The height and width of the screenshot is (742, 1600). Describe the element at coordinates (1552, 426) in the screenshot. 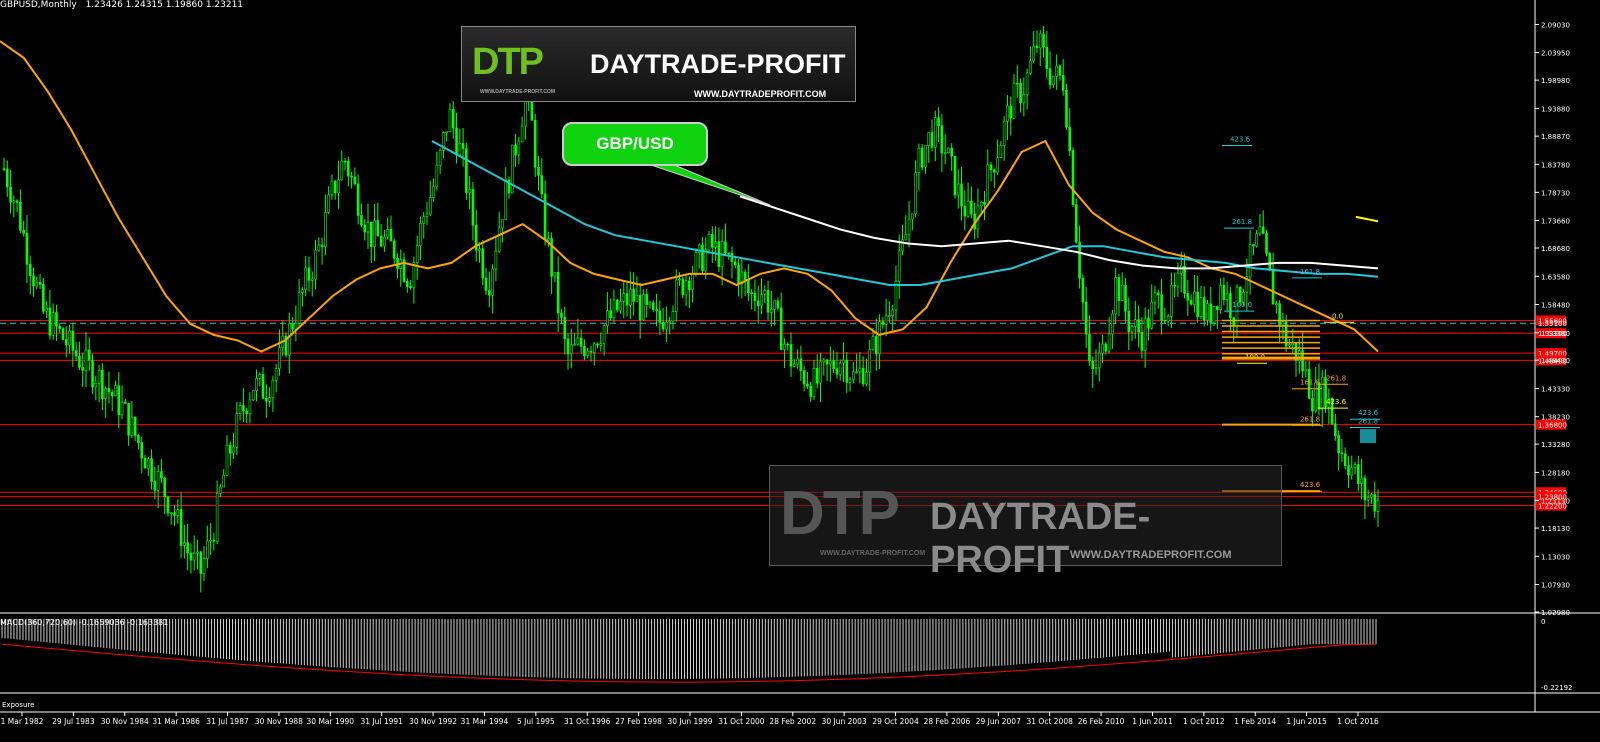

I see `red-level-label: 1.36800` at that location.